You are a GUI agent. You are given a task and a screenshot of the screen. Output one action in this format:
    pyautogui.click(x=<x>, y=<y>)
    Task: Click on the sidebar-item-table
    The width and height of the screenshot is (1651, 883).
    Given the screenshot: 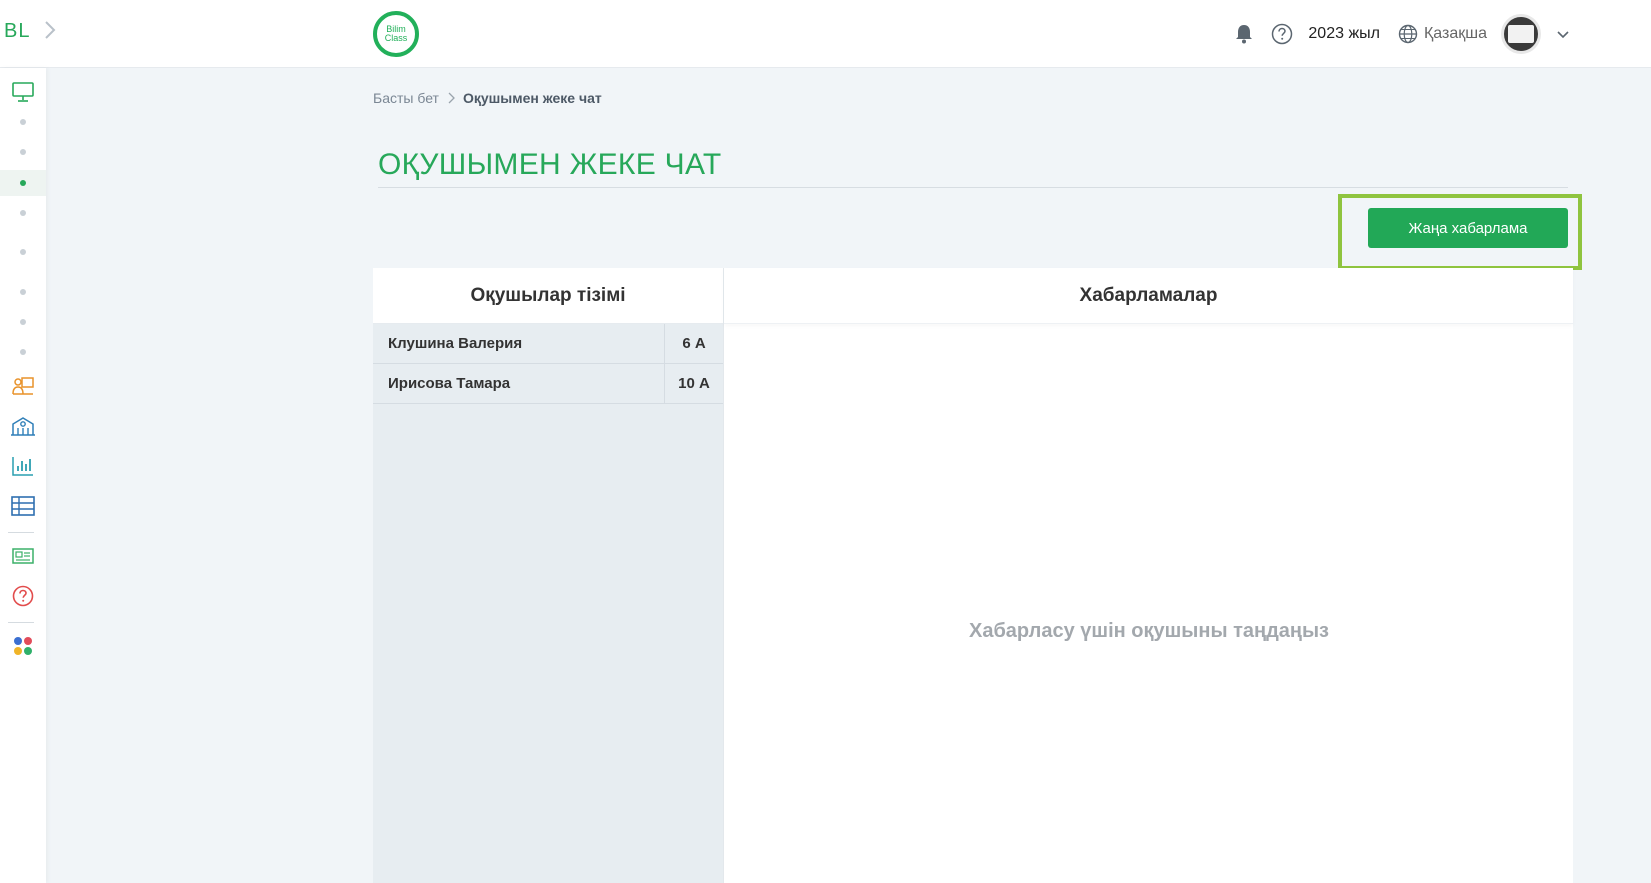 What is the action you would take?
    pyautogui.click(x=23, y=506)
    